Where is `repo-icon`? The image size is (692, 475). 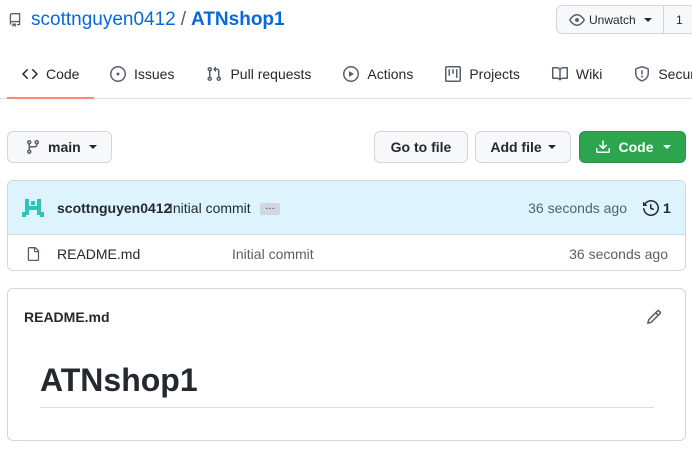 repo-icon is located at coordinates (15, 20).